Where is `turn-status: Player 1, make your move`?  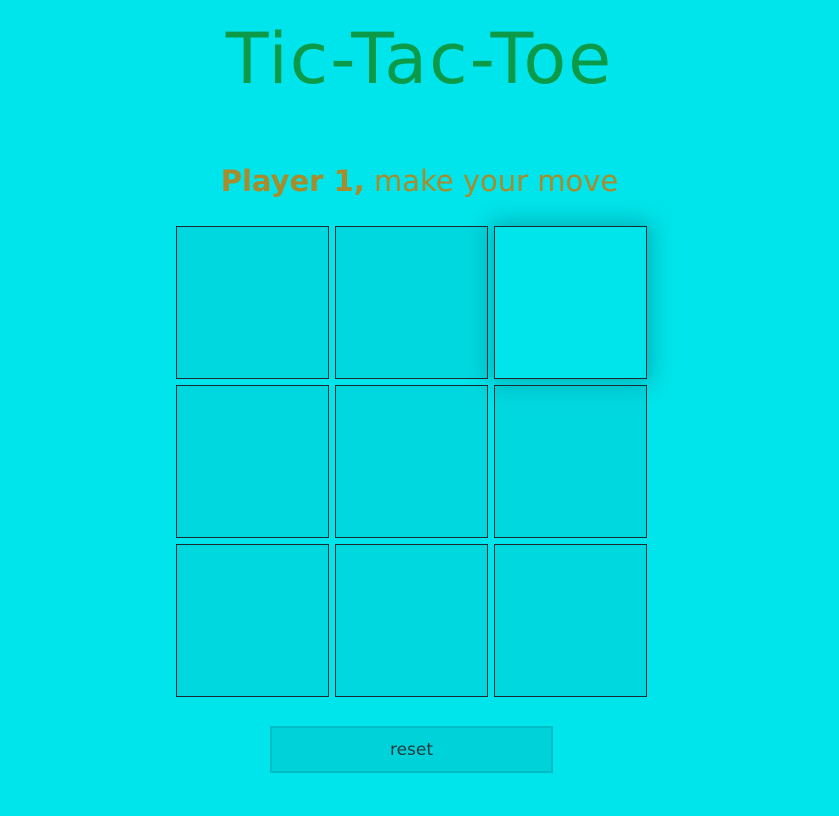 turn-status: Player 1, make your move is located at coordinates (419, 181).